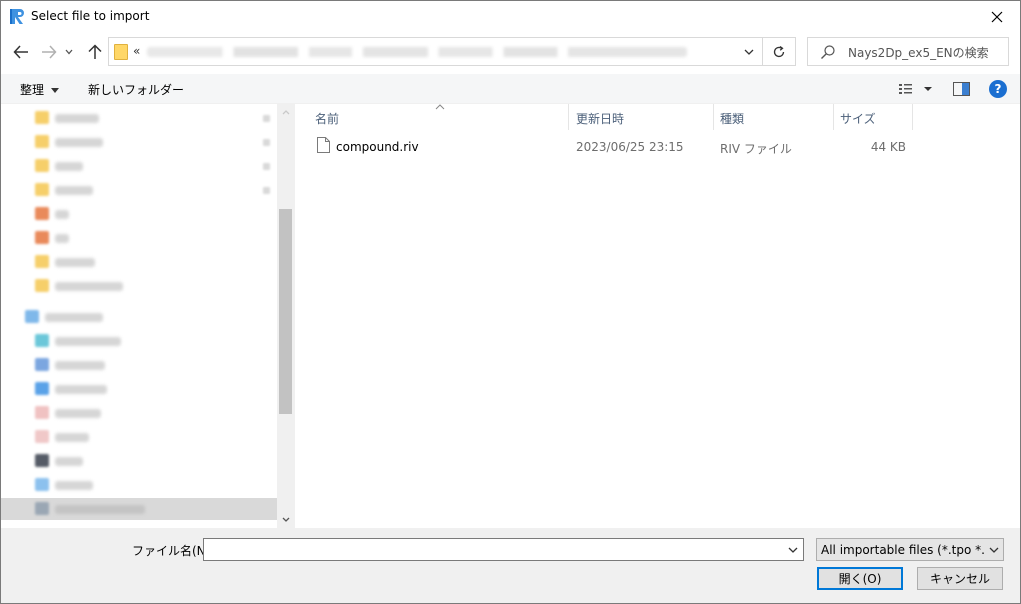 The width and height of the screenshot is (1021, 604). I want to click on file-type-filter: All importable files (*.tpo *.csv *.riv), so click(910, 549).